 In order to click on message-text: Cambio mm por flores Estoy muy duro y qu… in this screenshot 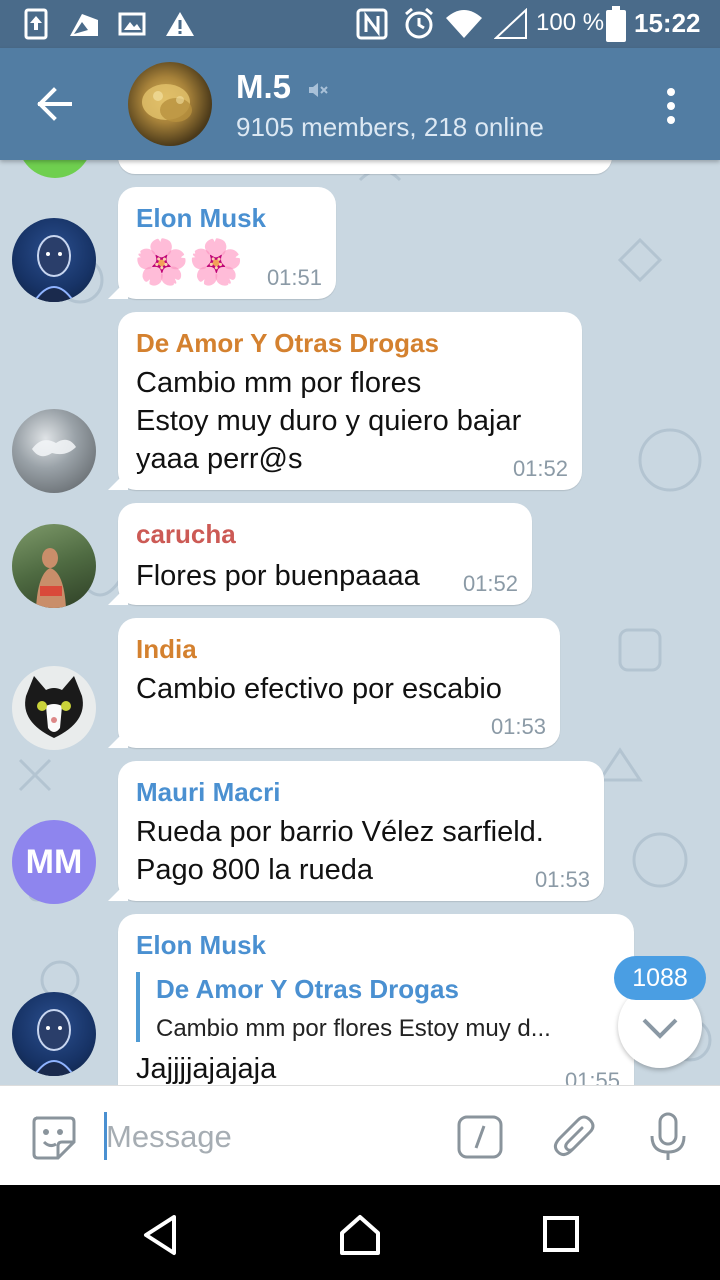, I will do `click(329, 421)`.